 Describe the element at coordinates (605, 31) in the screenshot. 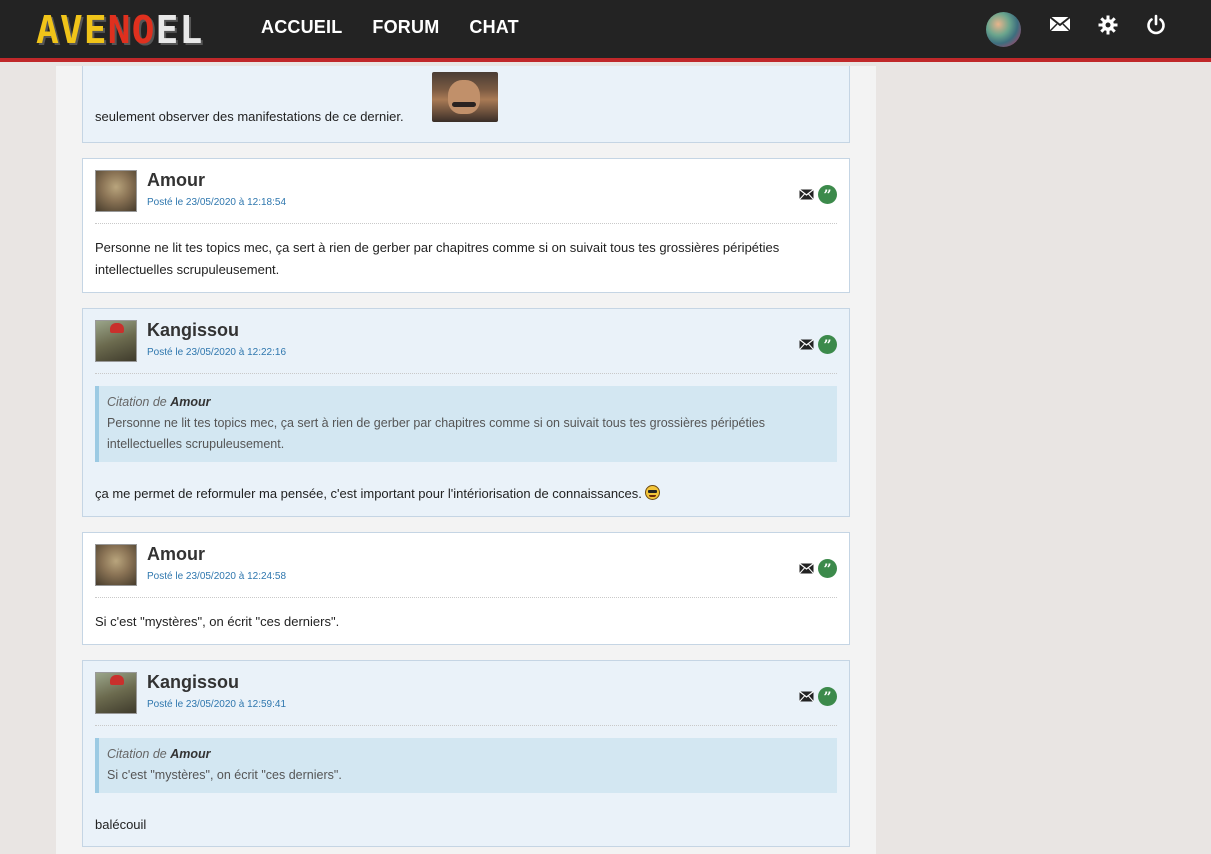

I see `top-navbar: AVENOEL ACCUEIL FORUM CHAT` at that location.